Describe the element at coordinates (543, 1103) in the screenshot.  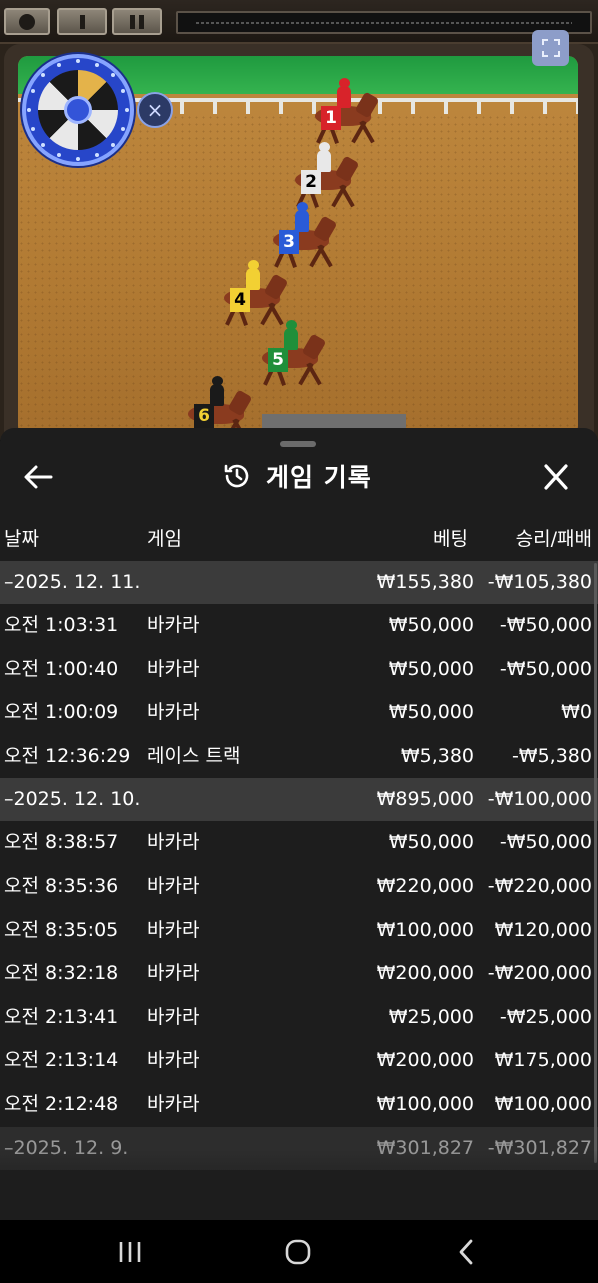
I see `row-win-loss: ₩100,000` at that location.